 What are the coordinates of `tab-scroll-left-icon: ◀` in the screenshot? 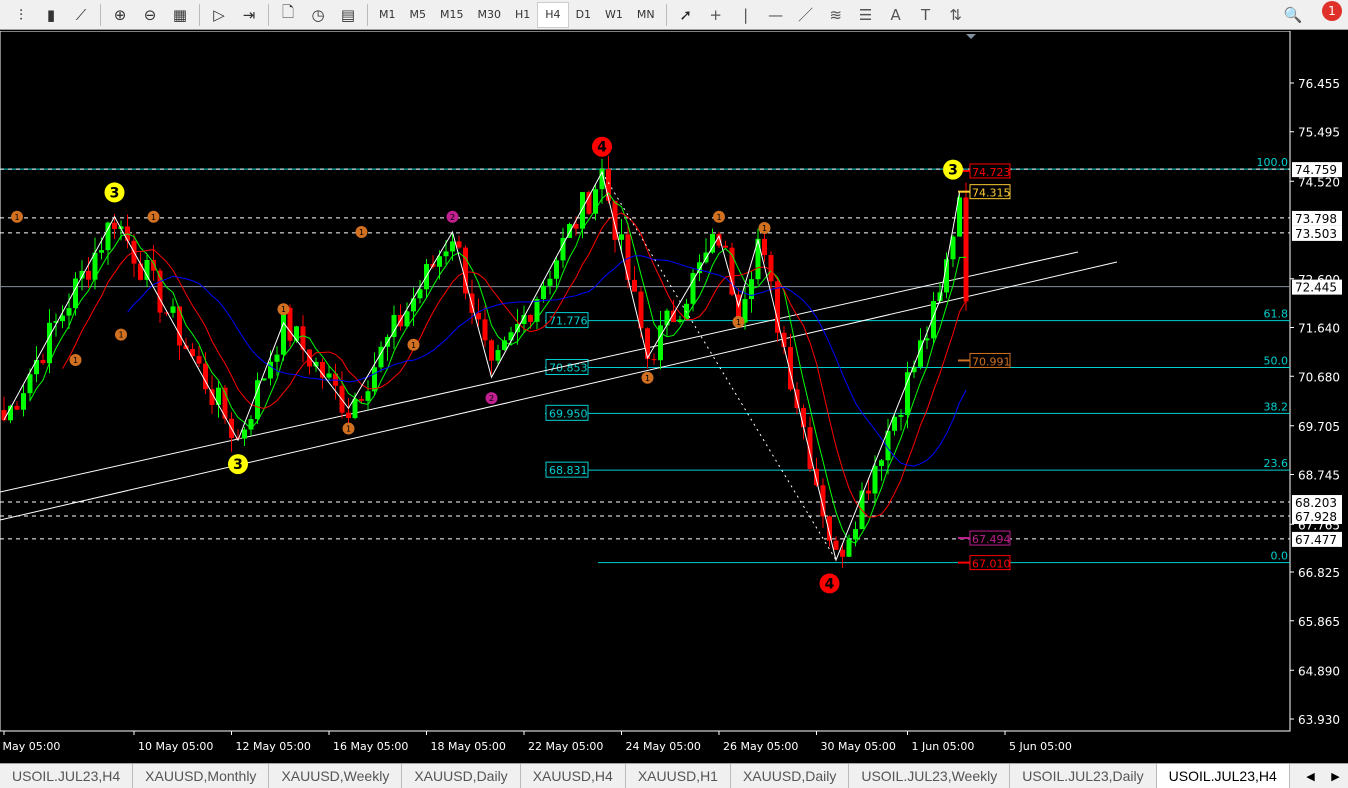 It's located at (1310, 776).